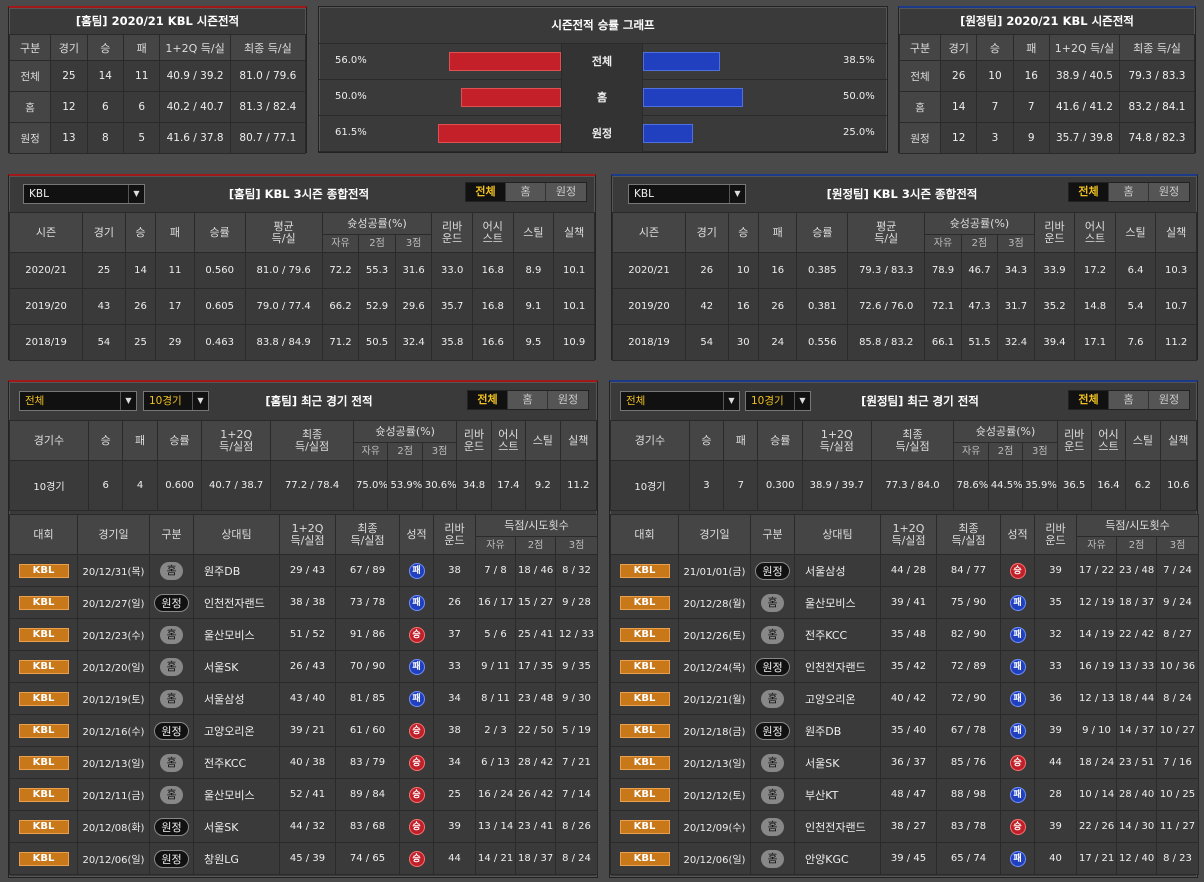 Image resolution: width=1204 pixels, height=882 pixels. I want to click on row-label: 홈, so click(920, 107).